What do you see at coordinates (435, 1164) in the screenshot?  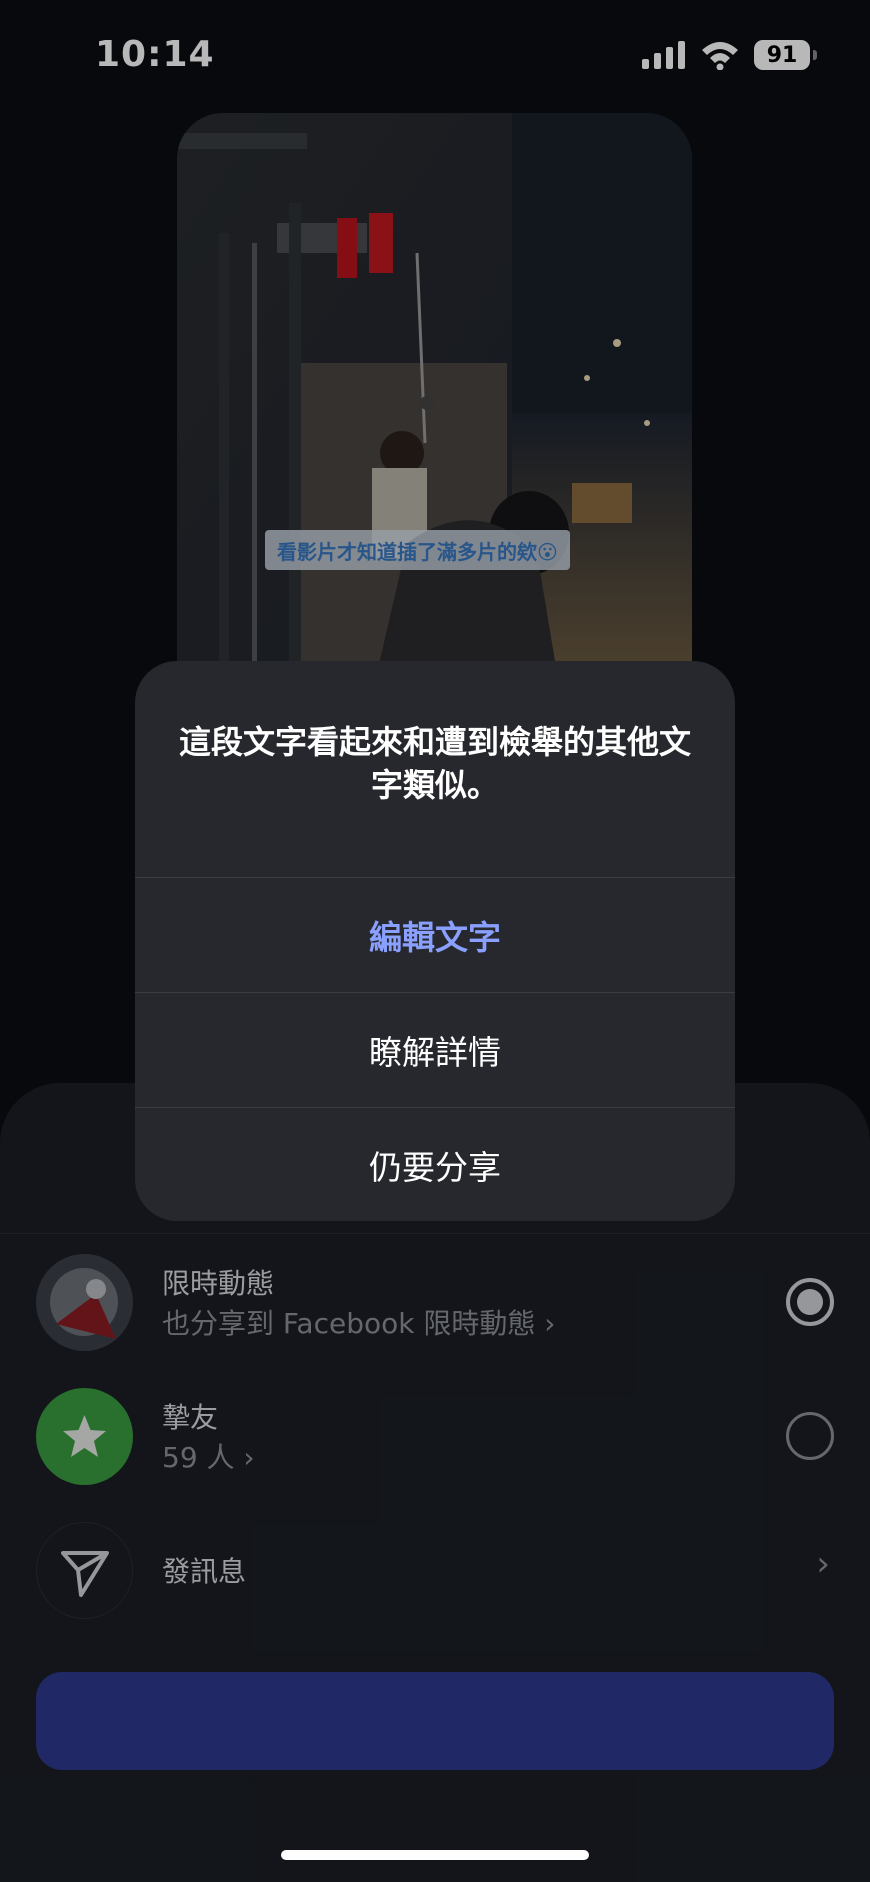 I see `share-anyway-button: 仍要分享` at bounding box center [435, 1164].